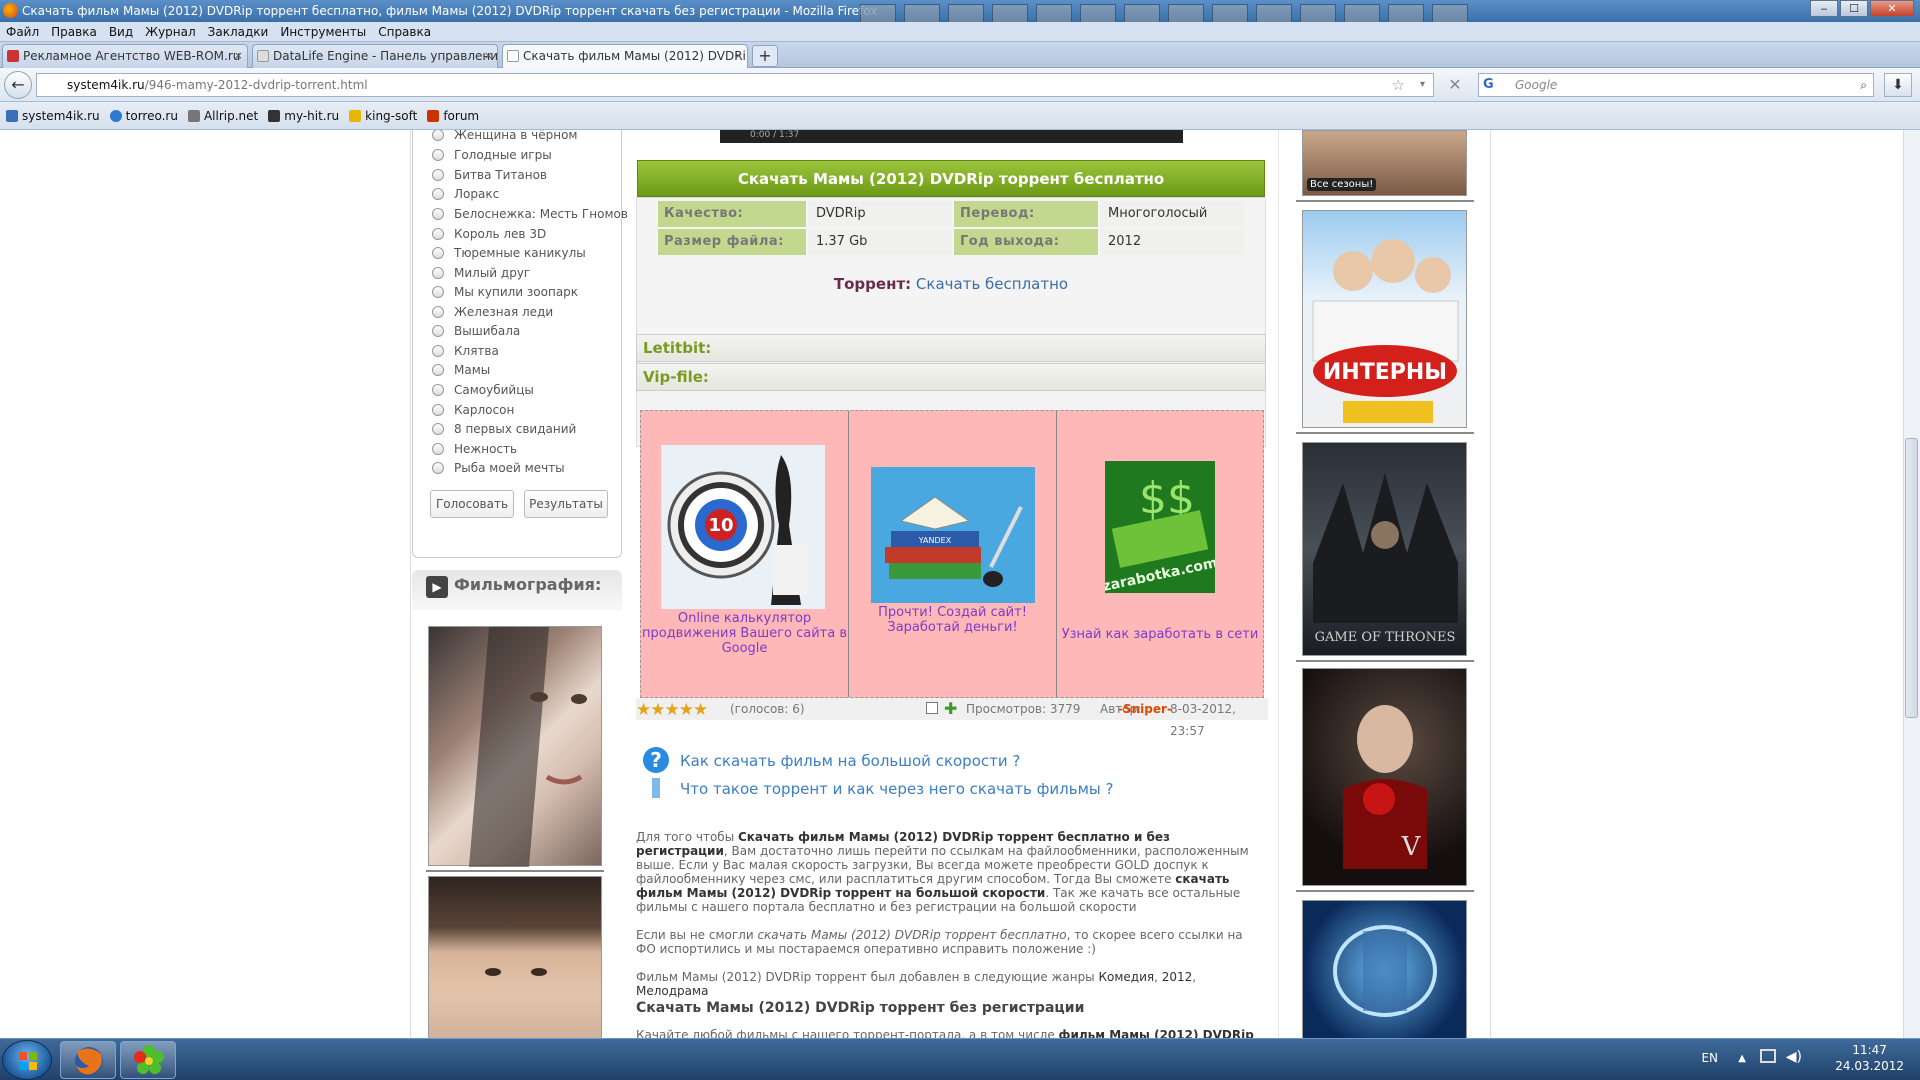 The height and width of the screenshot is (1080, 1920). Describe the element at coordinates (515, 429) in the screenshot. I see `poll-option-label: 8 первых свиданий` at that location.